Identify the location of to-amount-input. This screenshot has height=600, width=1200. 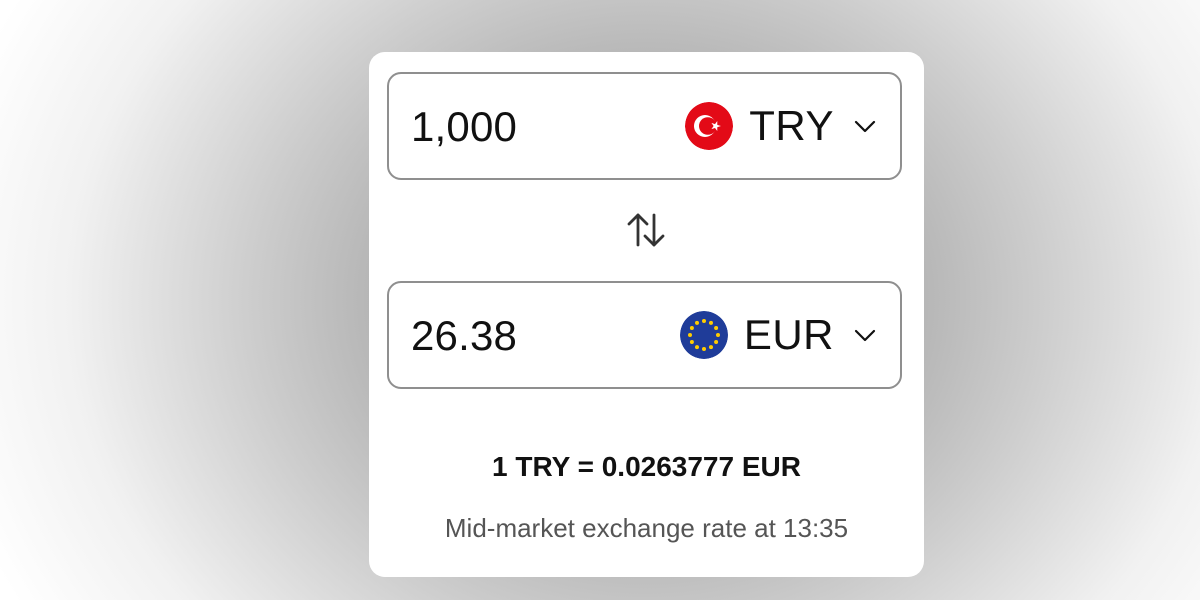
(526, 336).